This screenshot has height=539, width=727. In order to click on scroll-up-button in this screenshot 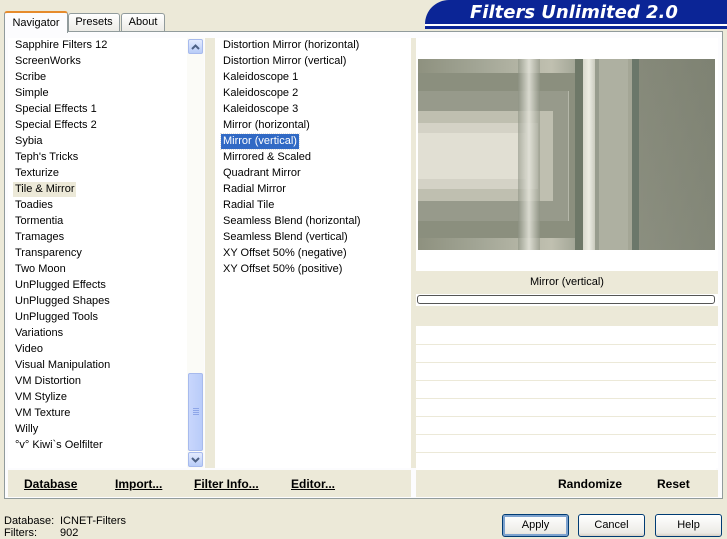, I will do `click(195, 46)`.